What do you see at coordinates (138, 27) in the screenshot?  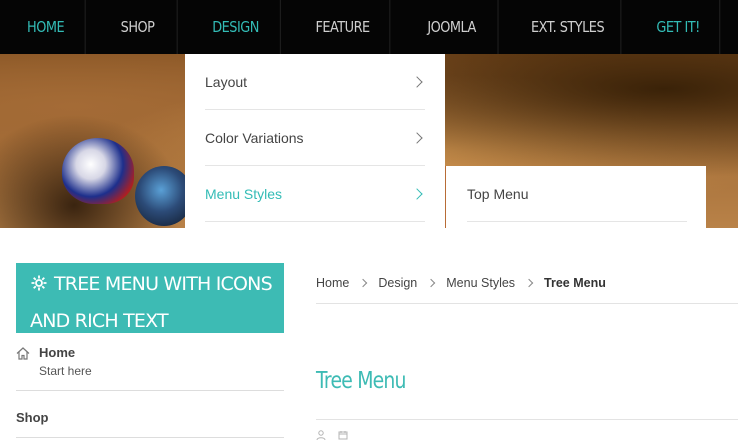 I see `nav-shop: SHOP` at bounding box center [138, 27].